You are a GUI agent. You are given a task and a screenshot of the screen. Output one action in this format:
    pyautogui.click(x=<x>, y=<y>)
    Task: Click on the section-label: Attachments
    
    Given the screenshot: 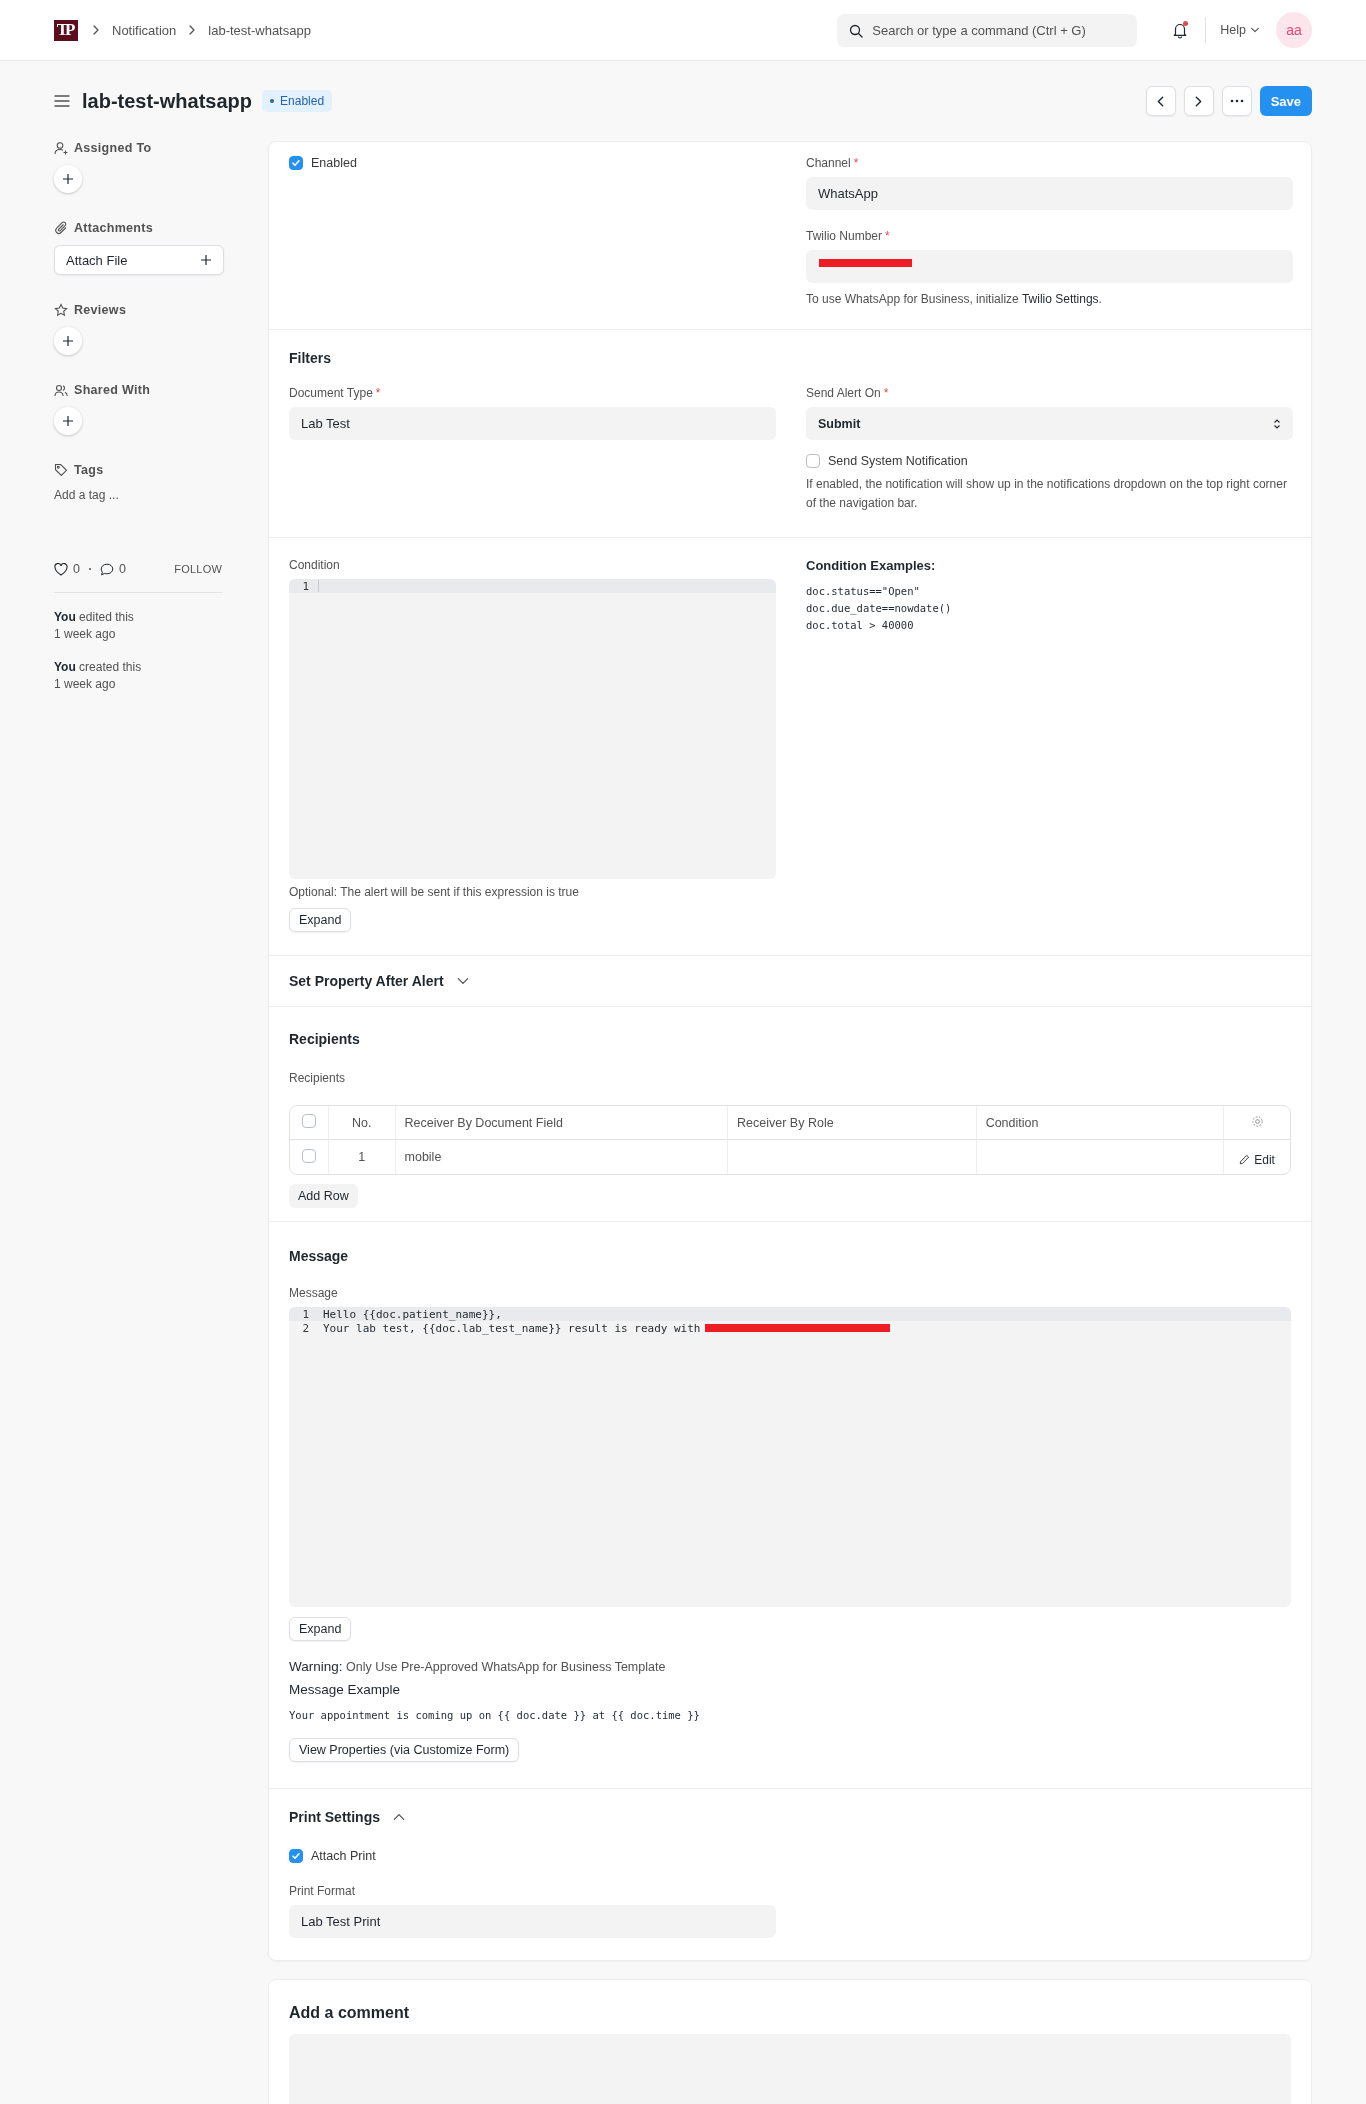 What is the action you would take?
    pyautogui.click(x=113, y=228)
    